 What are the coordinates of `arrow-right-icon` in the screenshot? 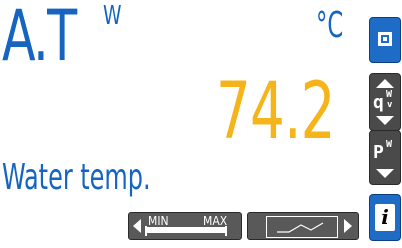 It's located at (348, 226).